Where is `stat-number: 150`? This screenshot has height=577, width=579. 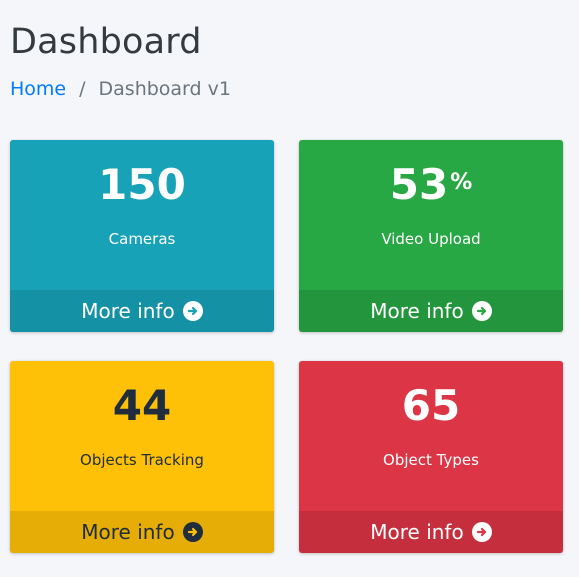 stat-number: 150 is located at coordinates (142, 184).